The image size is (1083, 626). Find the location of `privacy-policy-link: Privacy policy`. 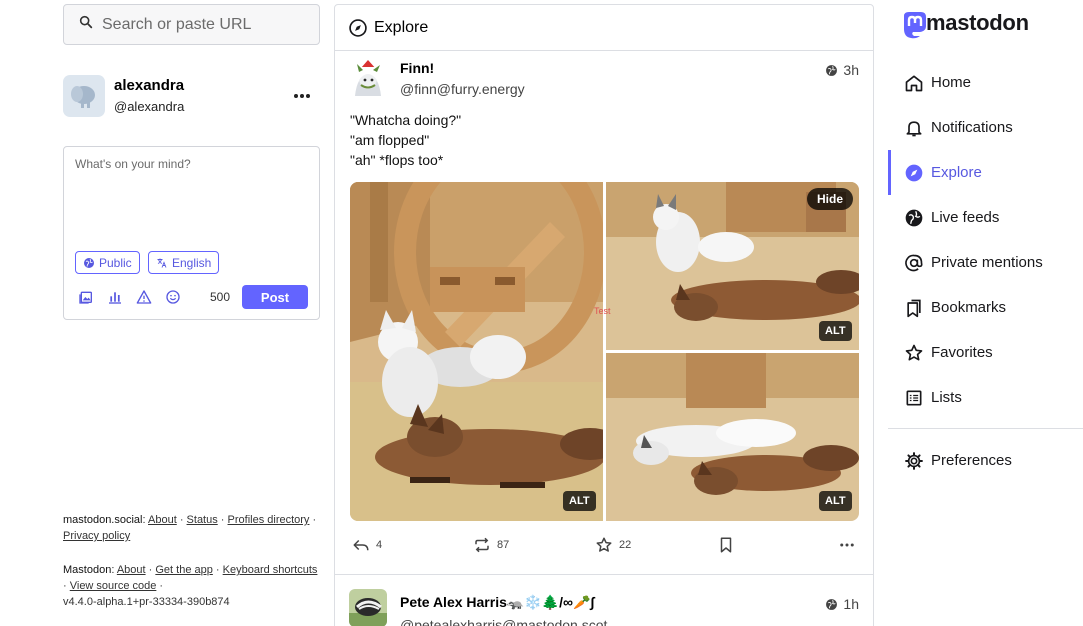

privacy-policy-link: Privacy policy is located at coordinates (96, 536).